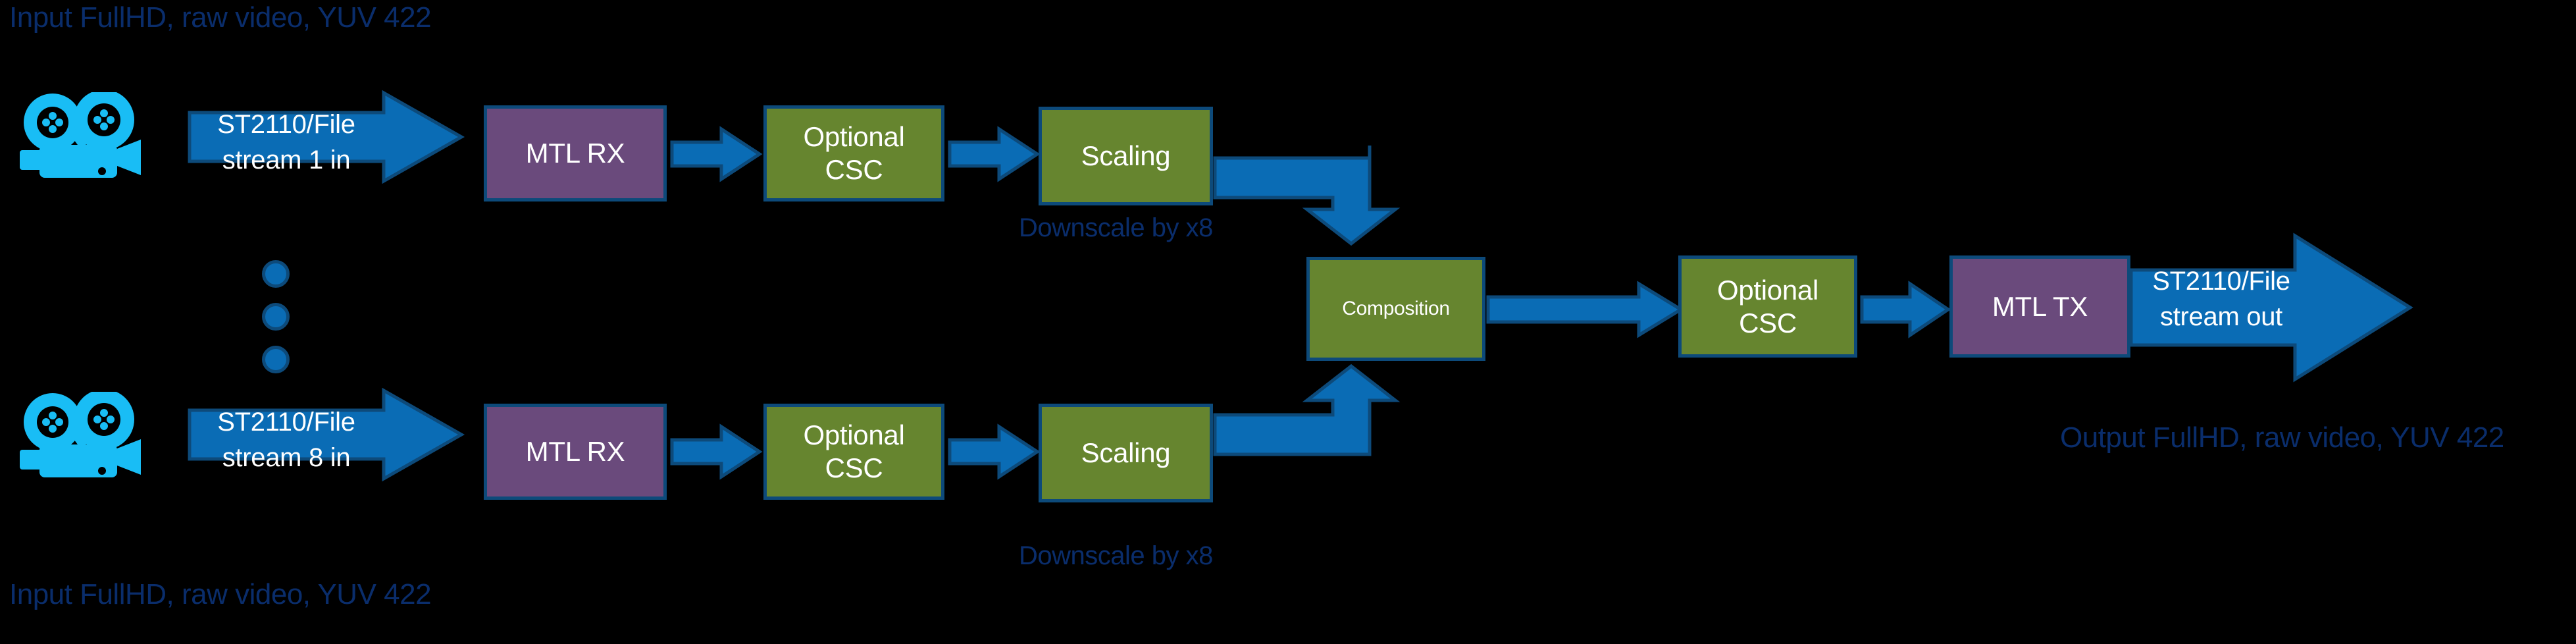 Image resolution: width=2576 pixels, height=644 pixels. What do you see at coordinates (1116, 555) in the screenshot?
I see `caption-downscale-bottom: Downscale by x8` at bounding box center [1116, 555].